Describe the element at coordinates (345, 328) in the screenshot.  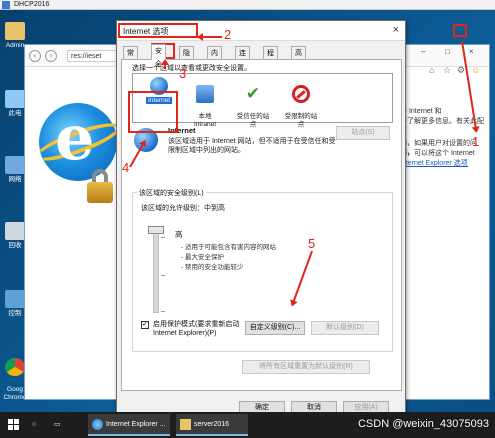
I see `default-level-button: 默认级别(D)` at that location.